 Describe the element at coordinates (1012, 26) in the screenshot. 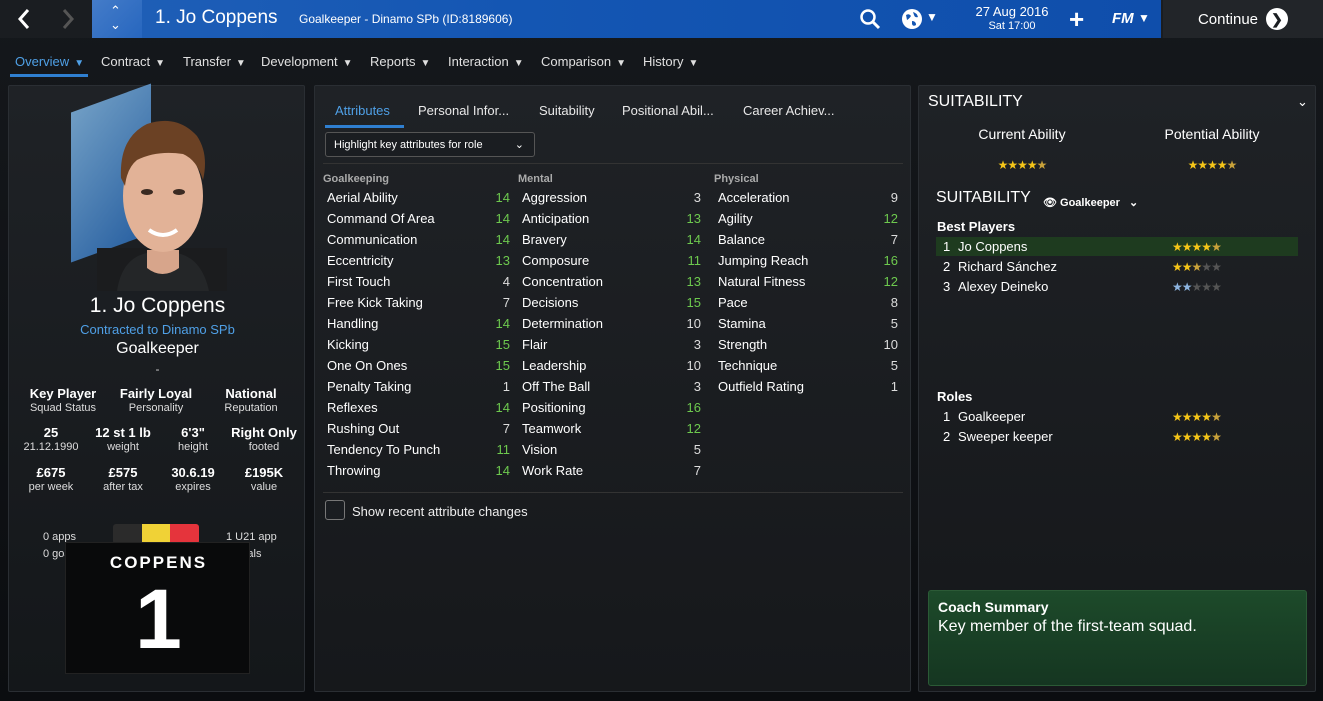

I see `time-label: Sat 17:00` at that location.